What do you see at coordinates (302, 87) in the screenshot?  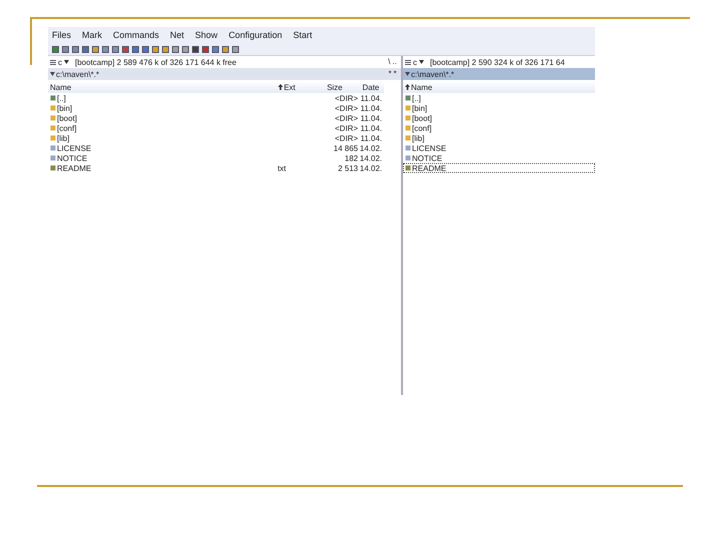 I see `column-header: Ext` at bounding box center [302, 87].